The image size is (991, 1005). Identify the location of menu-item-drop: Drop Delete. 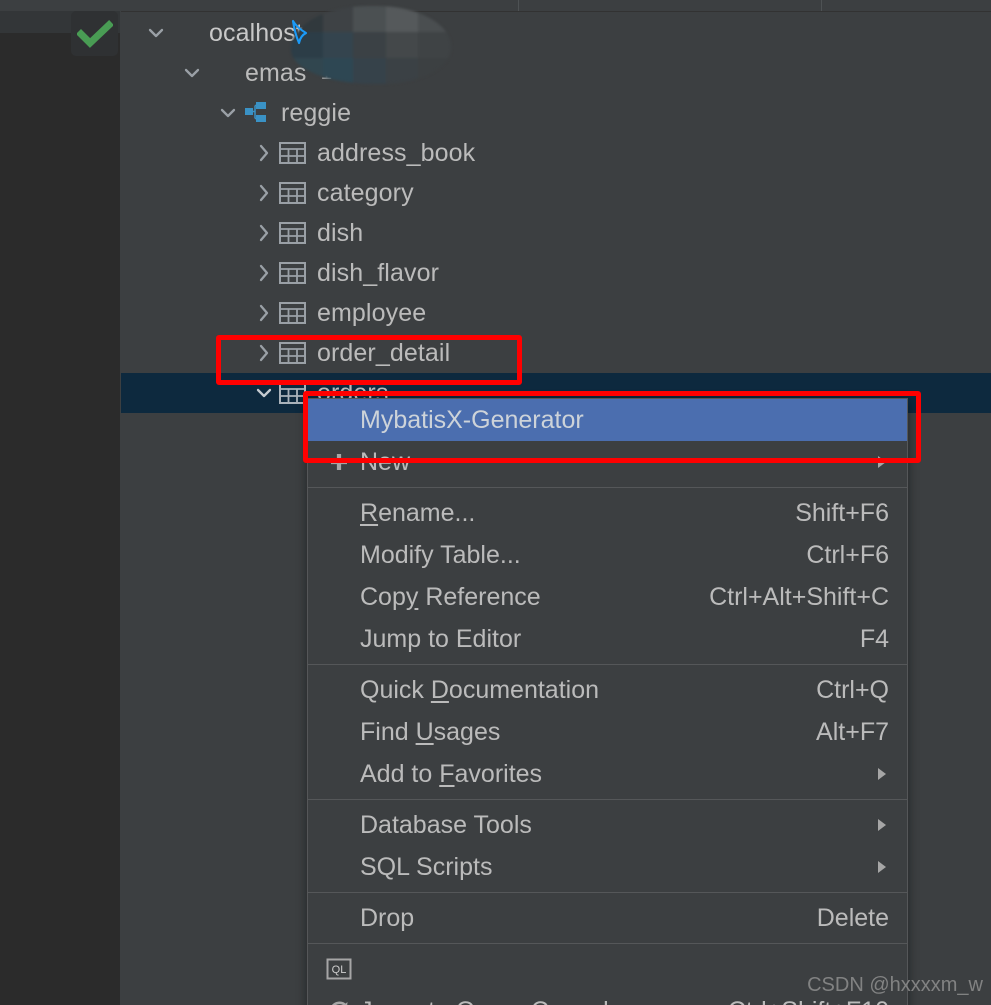
(607, 918).